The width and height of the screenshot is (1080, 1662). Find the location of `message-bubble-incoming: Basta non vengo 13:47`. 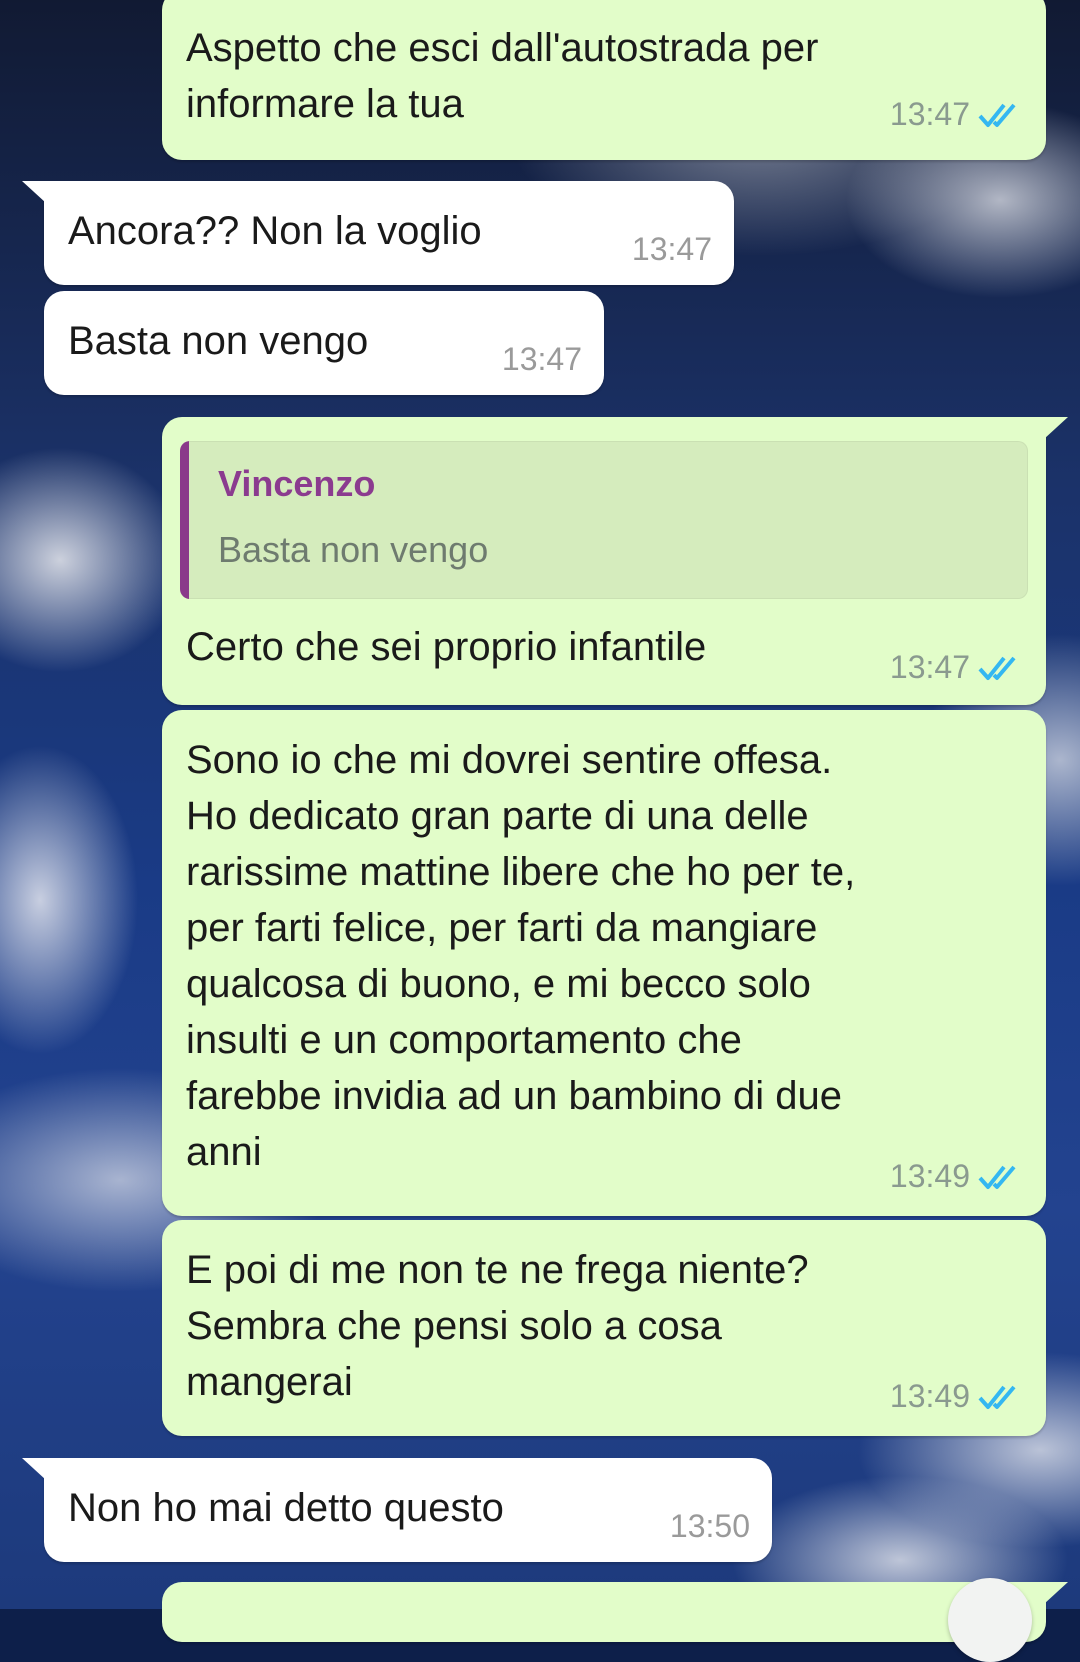

message-bubble-incoming: Basta non vengo 13:47 is located at coordinates (324, 343).